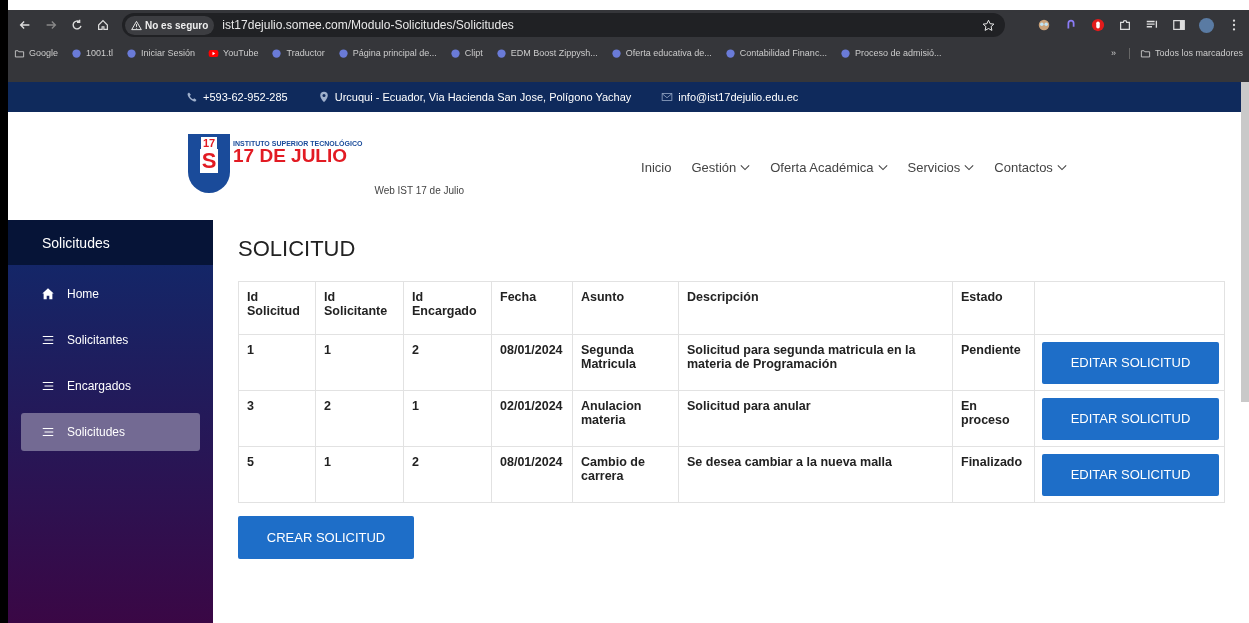  I want to click on column-header: Id Encargado, so click(447, 308).